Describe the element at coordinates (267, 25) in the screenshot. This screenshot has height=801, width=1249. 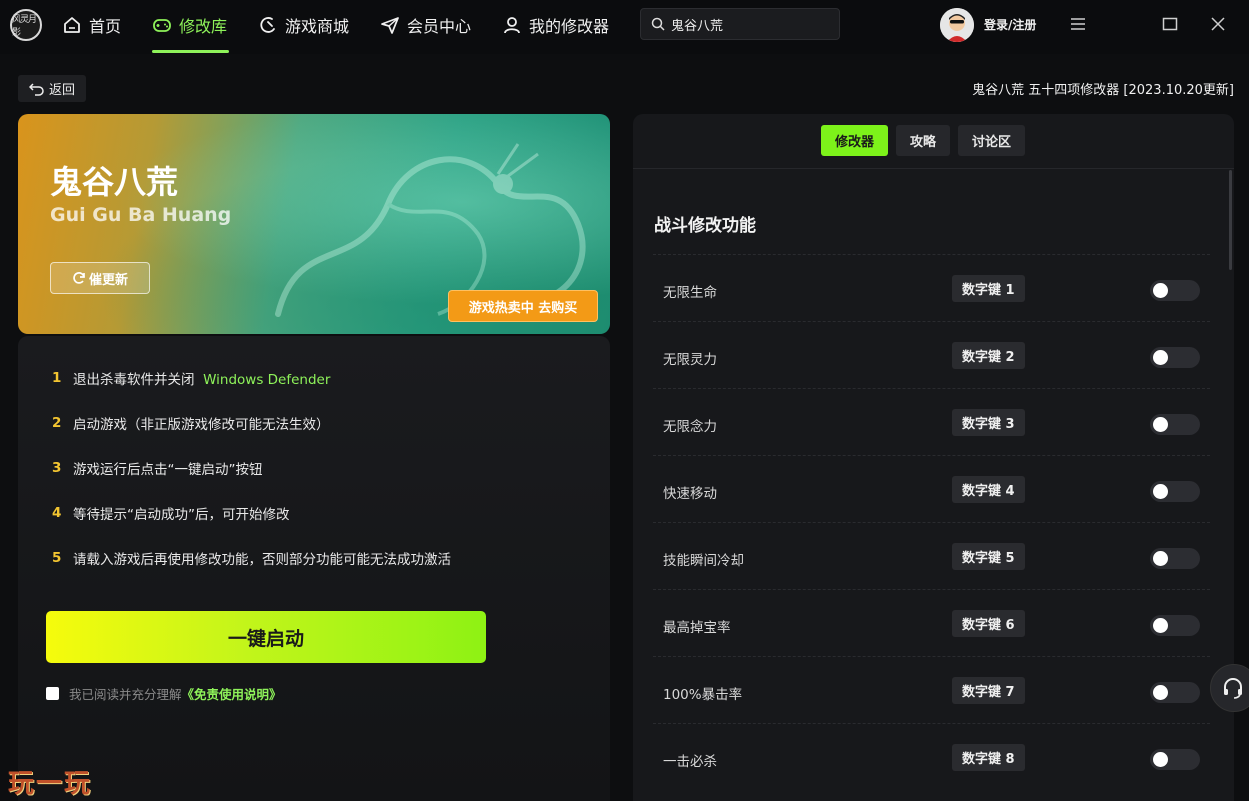
I see `shop-icon` at that location.